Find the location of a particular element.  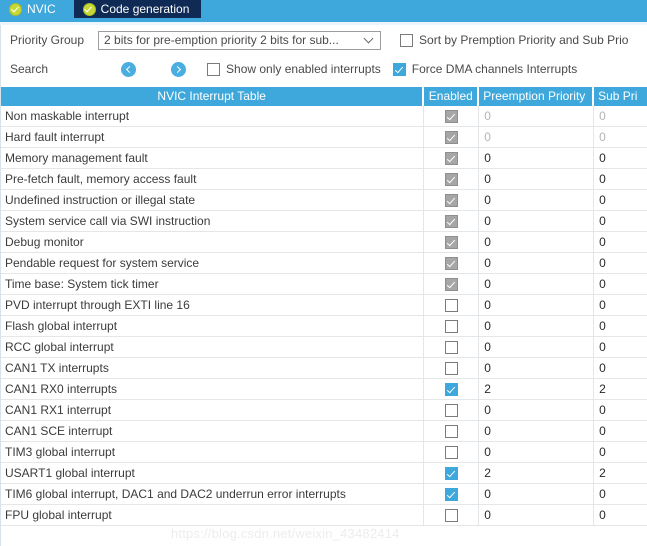

check-circle-icon is located at coordinates (15, 9).